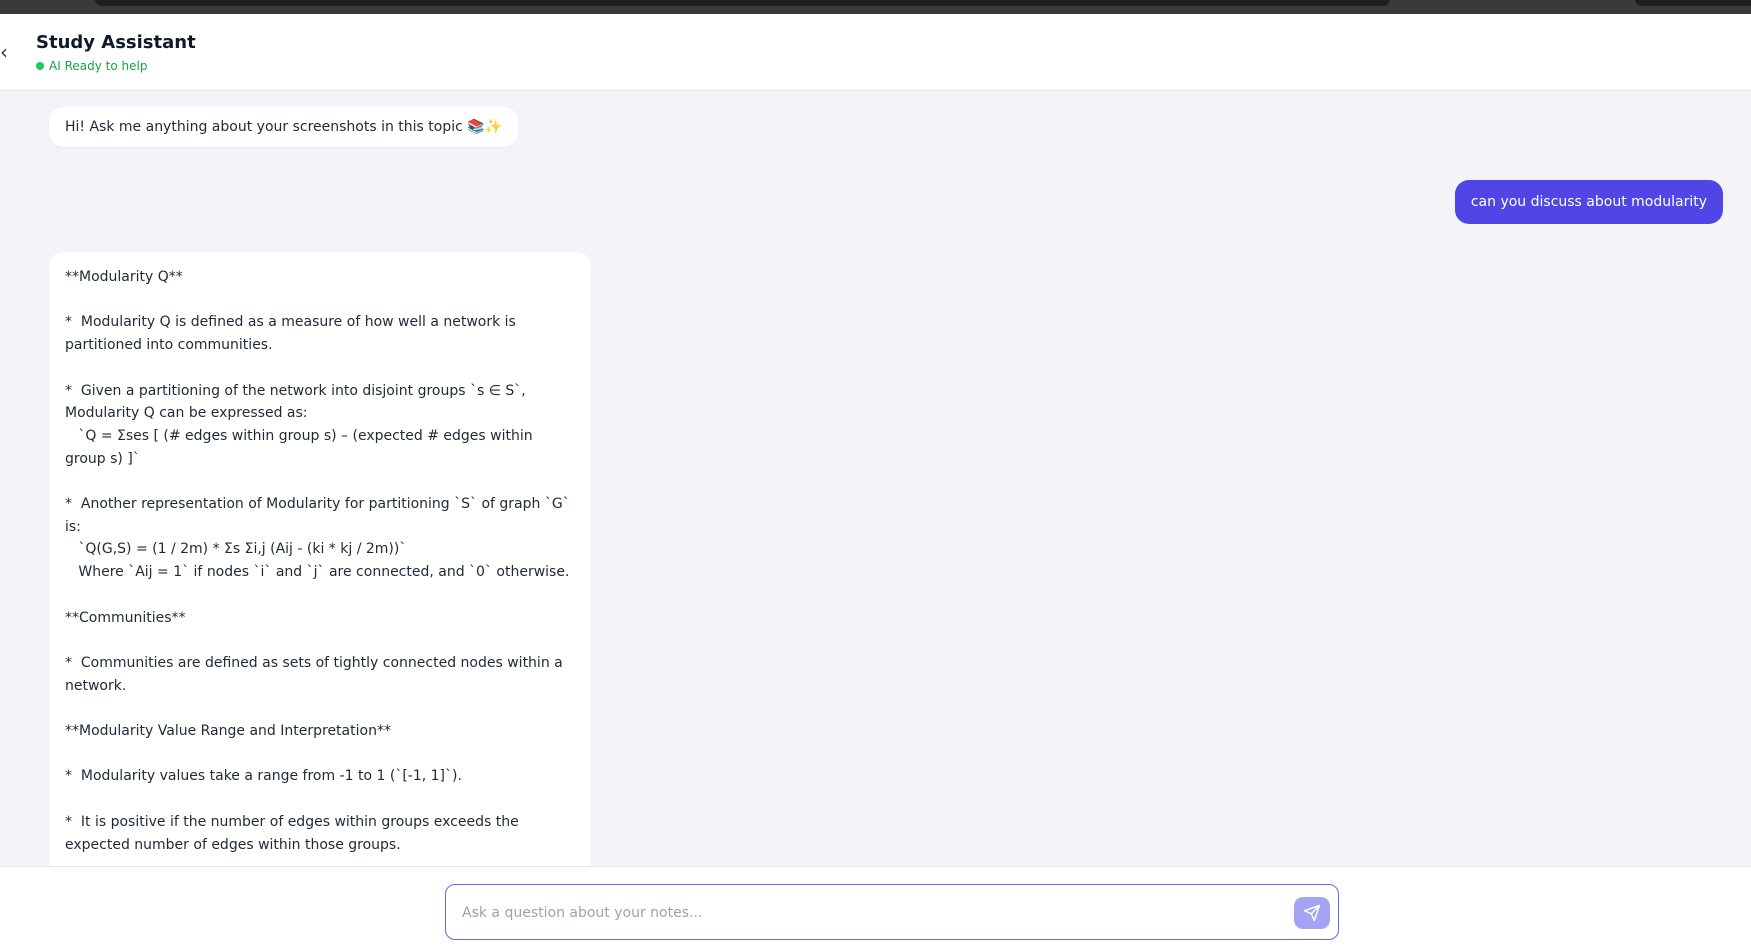  I want to click on chat-header: ‹ Study Assistant AI Ready to help, so click(875, 52).